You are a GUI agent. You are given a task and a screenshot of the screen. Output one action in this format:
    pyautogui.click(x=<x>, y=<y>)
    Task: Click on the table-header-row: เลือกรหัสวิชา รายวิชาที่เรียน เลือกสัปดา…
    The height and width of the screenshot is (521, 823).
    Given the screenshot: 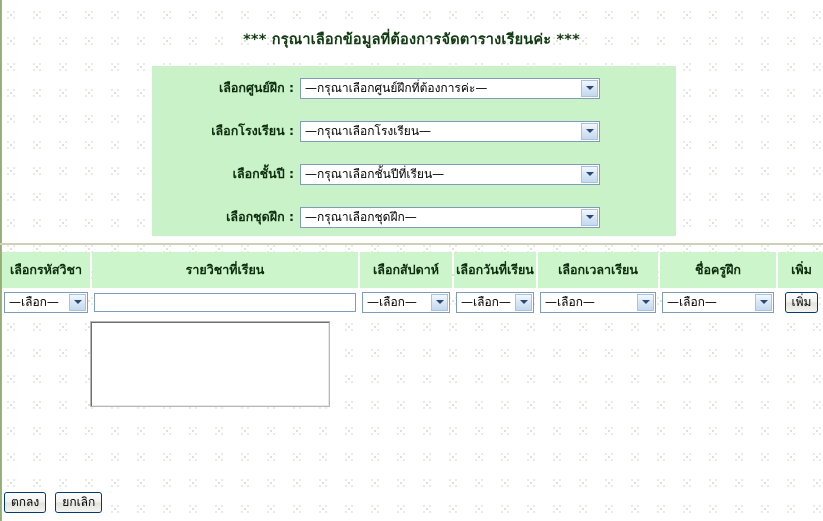 What is the action you would take?
    pyautogui.click(x=412, y=270)
    